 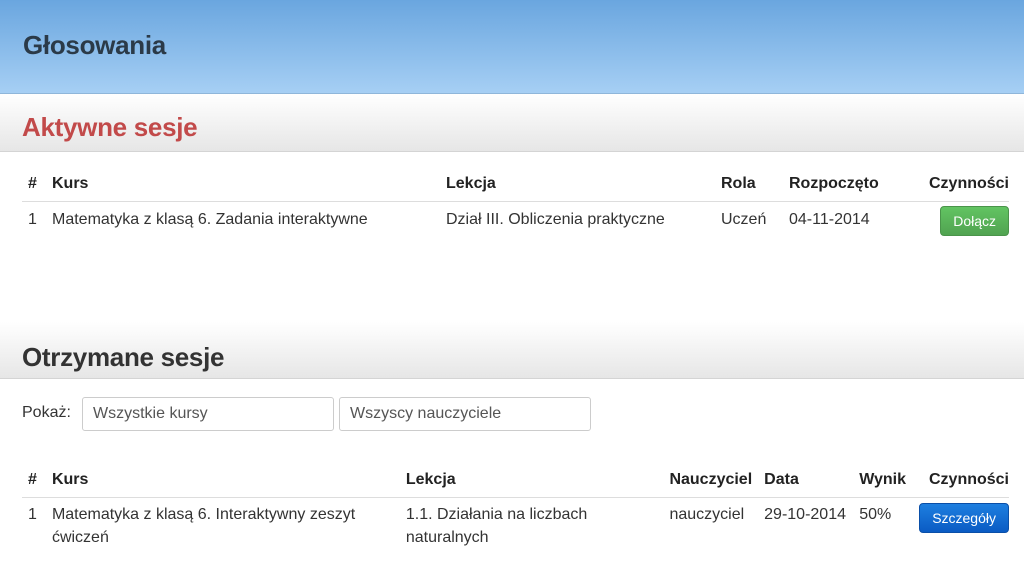 I want to click on table-header-row: # Kurs Lekcja Rola Rozpoczęto Czynności, so click(x=515, y=185).